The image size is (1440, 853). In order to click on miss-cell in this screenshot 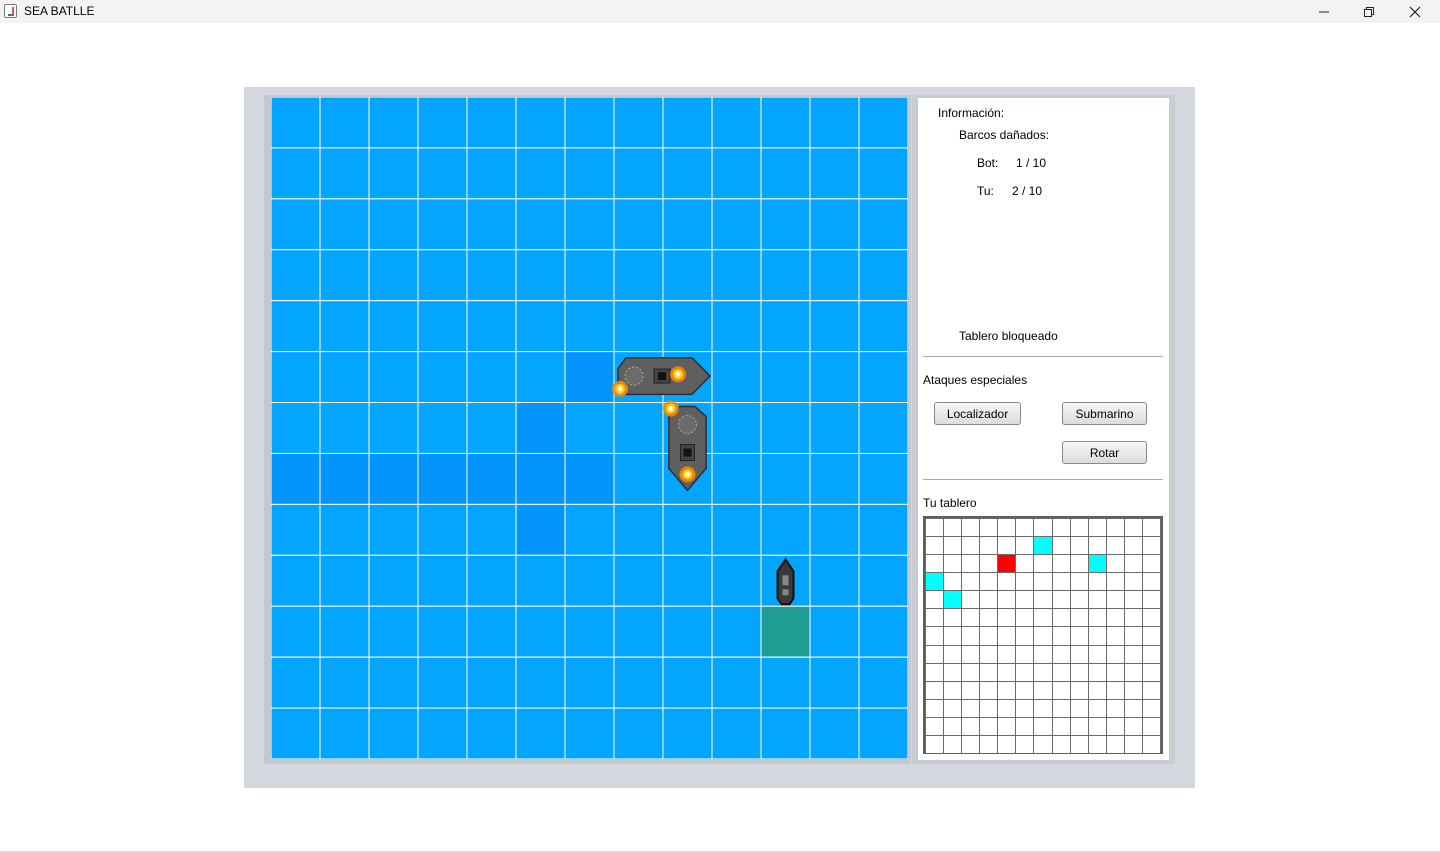, I will do `click(785, 631)`.